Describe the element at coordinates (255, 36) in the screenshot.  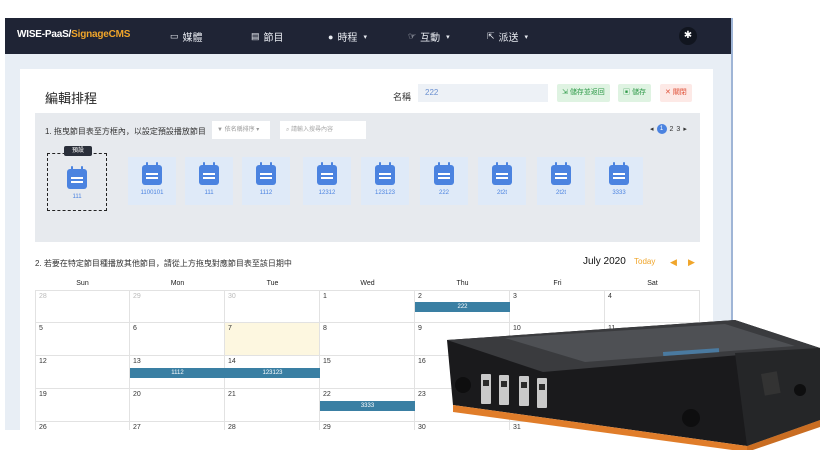
I see `program-icon: ▤` at that location.